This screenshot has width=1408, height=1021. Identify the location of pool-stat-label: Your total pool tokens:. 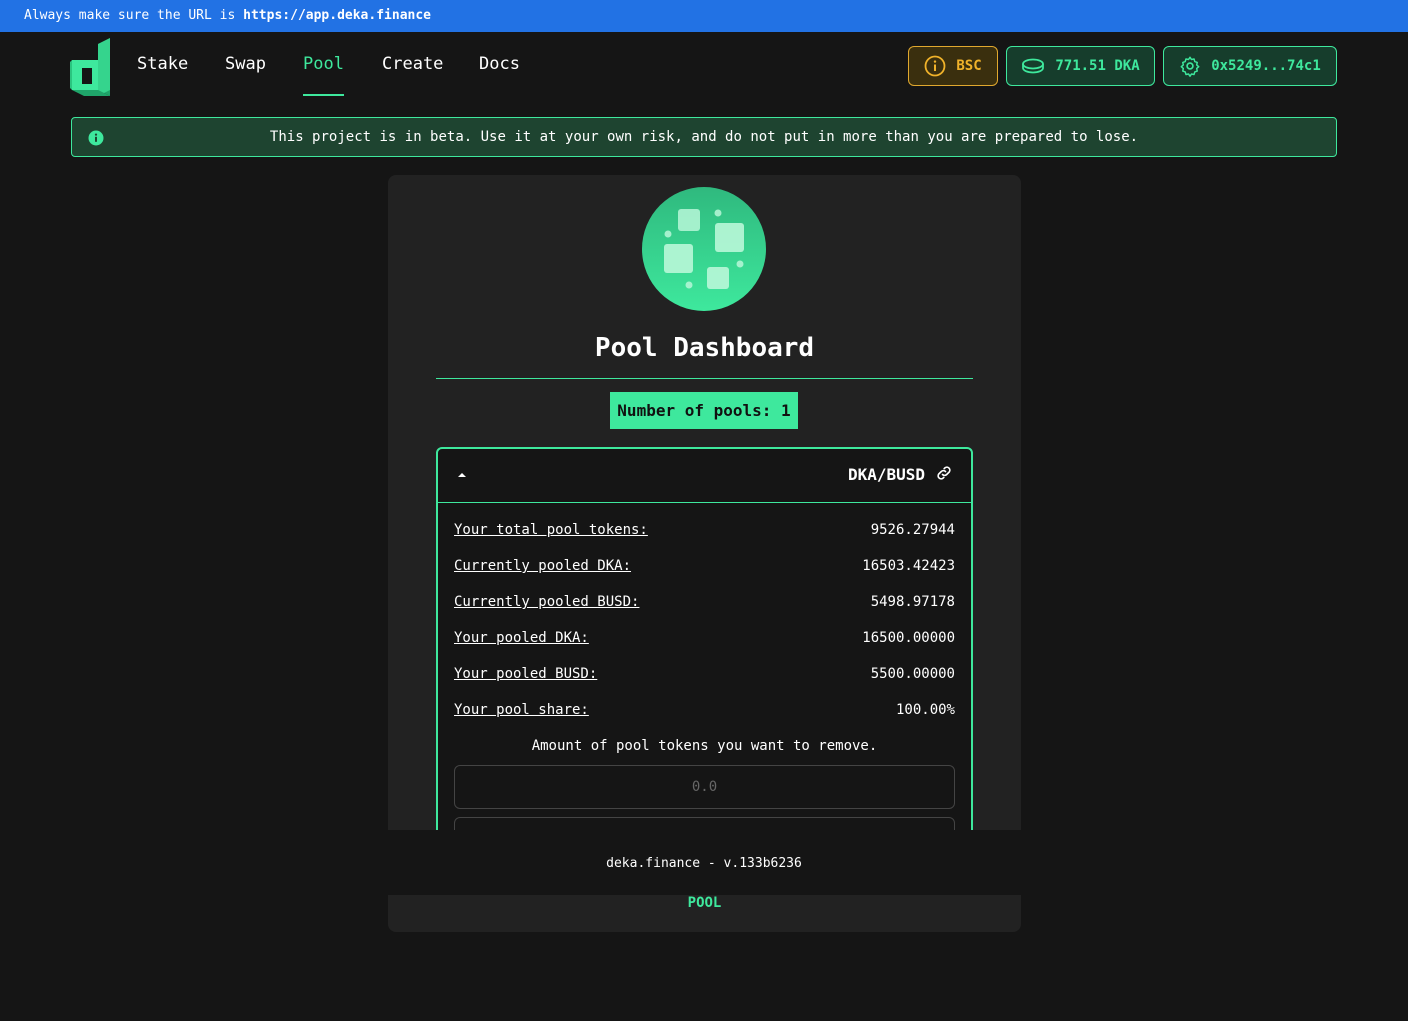
(551, 530).